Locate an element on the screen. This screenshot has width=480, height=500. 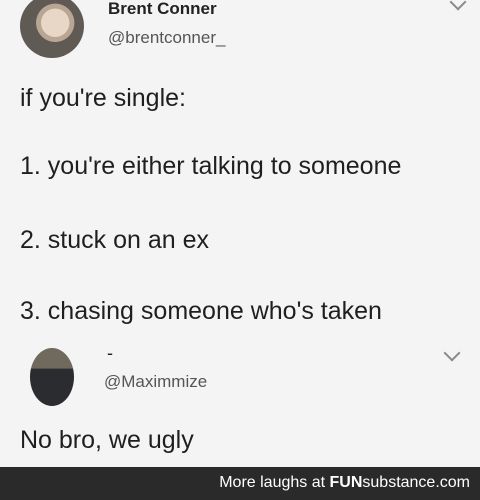
tweet-line-4: 3. chasing someone who's taken is located at coordinates (201, 311).